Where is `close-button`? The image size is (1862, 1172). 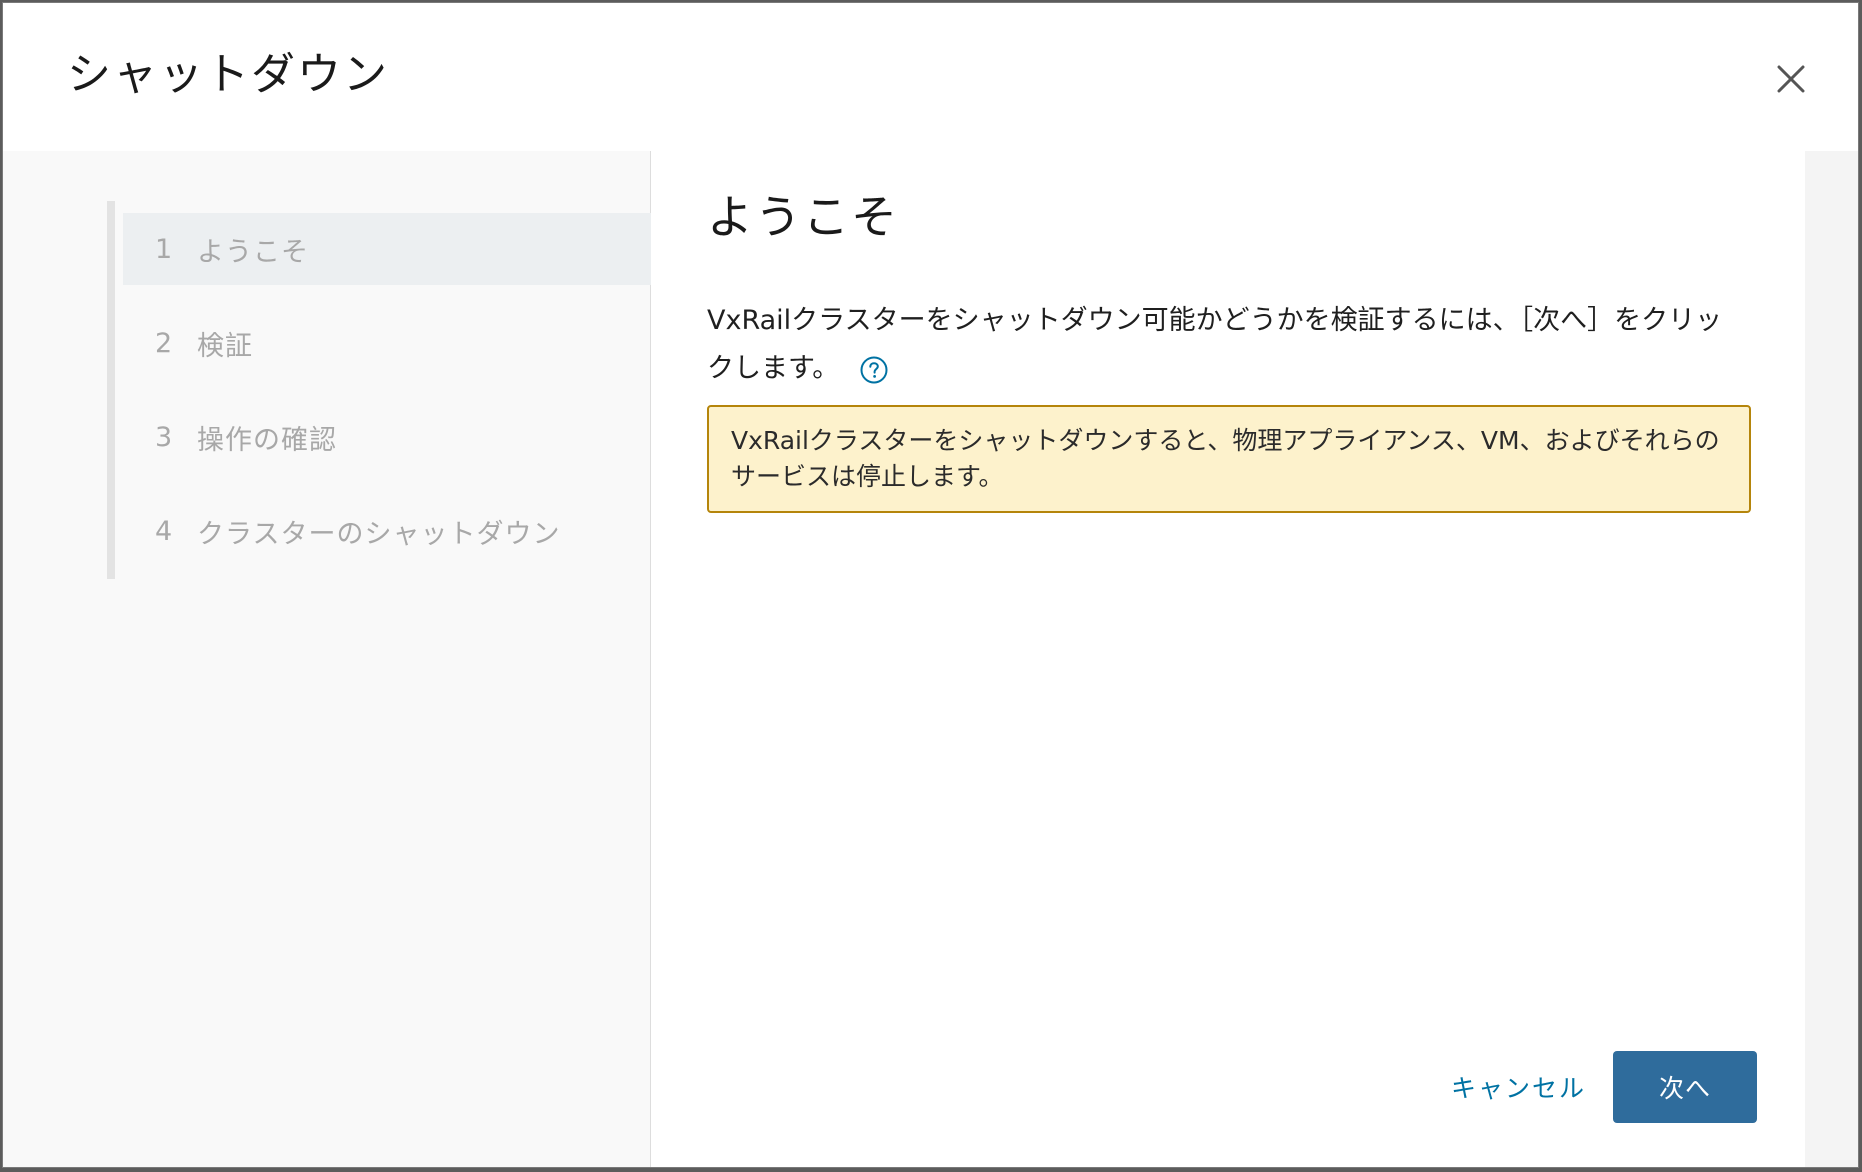 close-button is located at coordinates (1791, 79).